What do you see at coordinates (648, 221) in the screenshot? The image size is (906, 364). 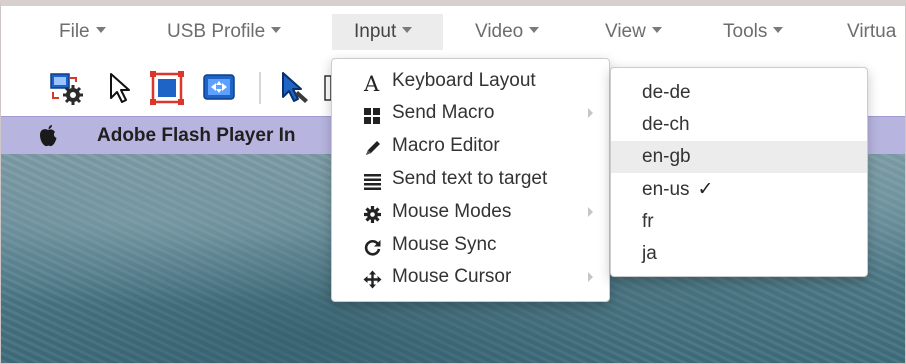 I see `layout-option-label: fr` at bounding box center [648, 221].